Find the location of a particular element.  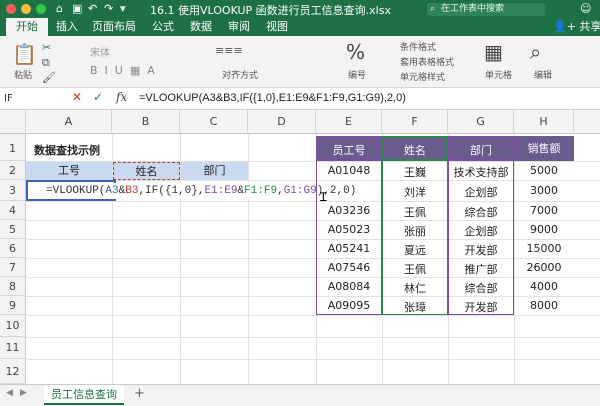

cells-label: 单元格 is located at coordinates (498, 74).